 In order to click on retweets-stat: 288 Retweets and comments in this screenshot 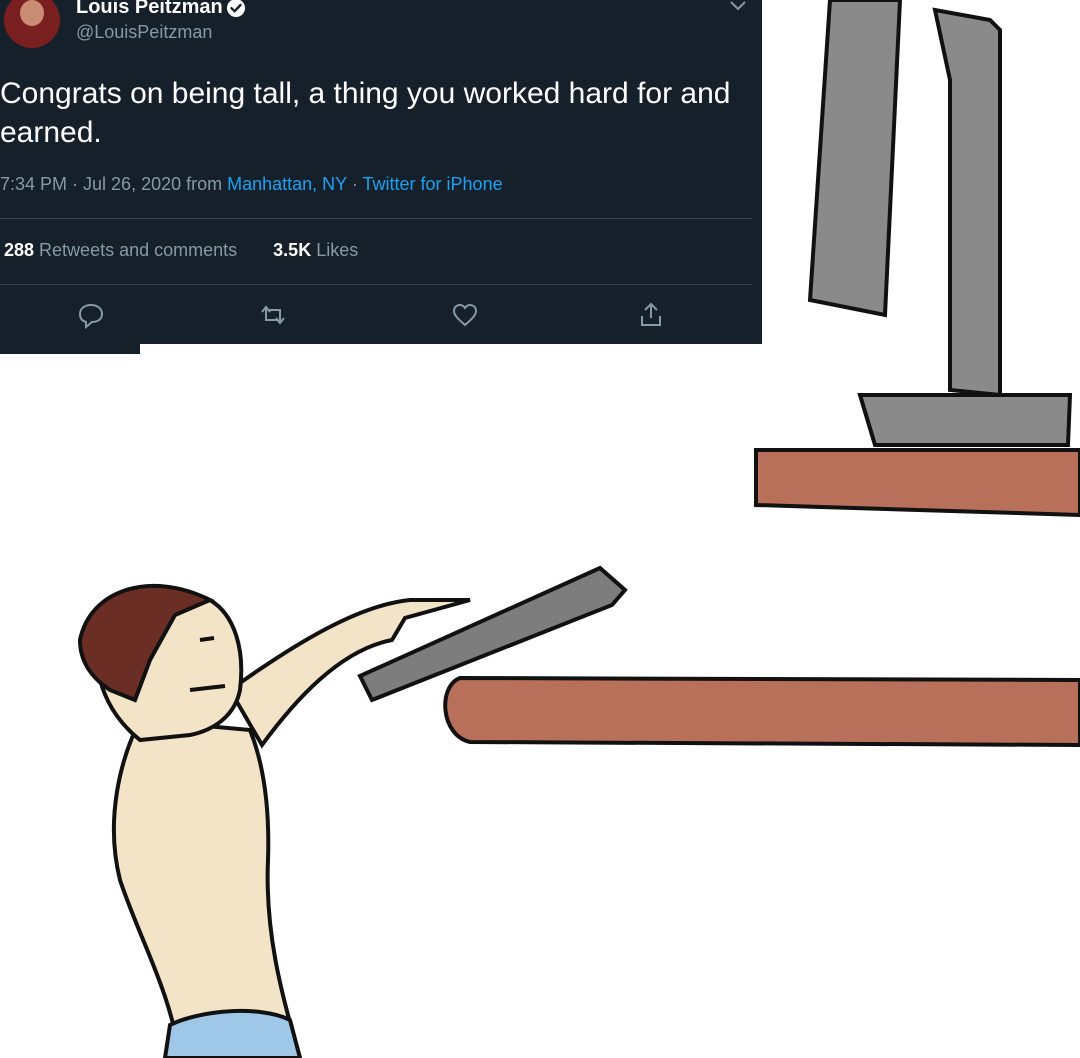, I will do `click(120, 250)`.